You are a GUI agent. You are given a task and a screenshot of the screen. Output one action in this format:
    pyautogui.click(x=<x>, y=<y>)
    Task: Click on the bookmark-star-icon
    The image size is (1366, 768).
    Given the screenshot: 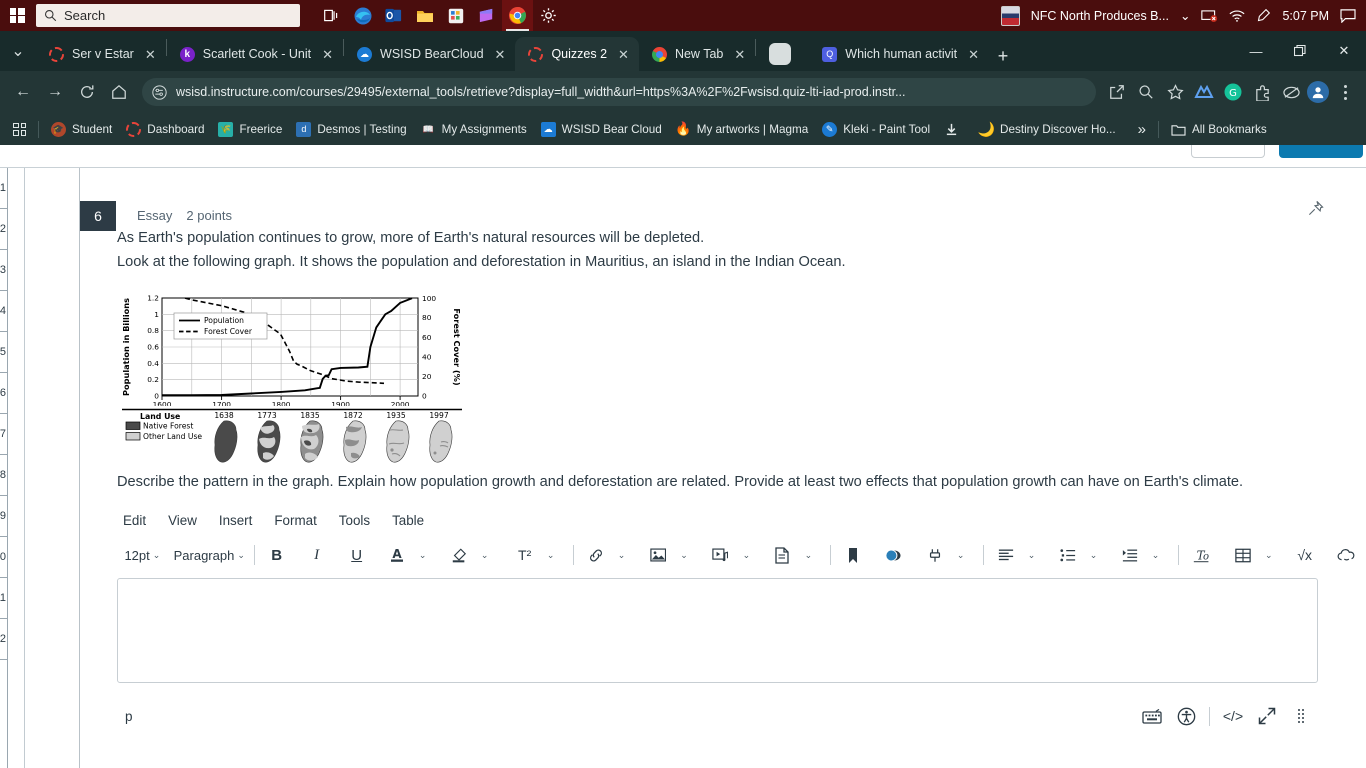 What is the action you would take?
    pyautogui.click(x=1175, y=92)
    